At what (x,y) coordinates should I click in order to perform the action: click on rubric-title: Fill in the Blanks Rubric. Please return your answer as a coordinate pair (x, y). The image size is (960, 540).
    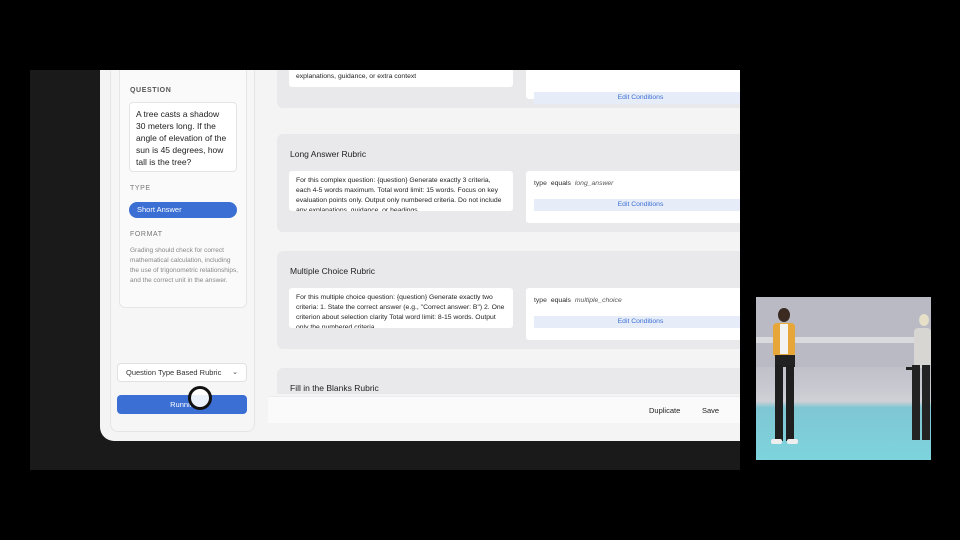
    Looking at the image, I should click on (334, 388).